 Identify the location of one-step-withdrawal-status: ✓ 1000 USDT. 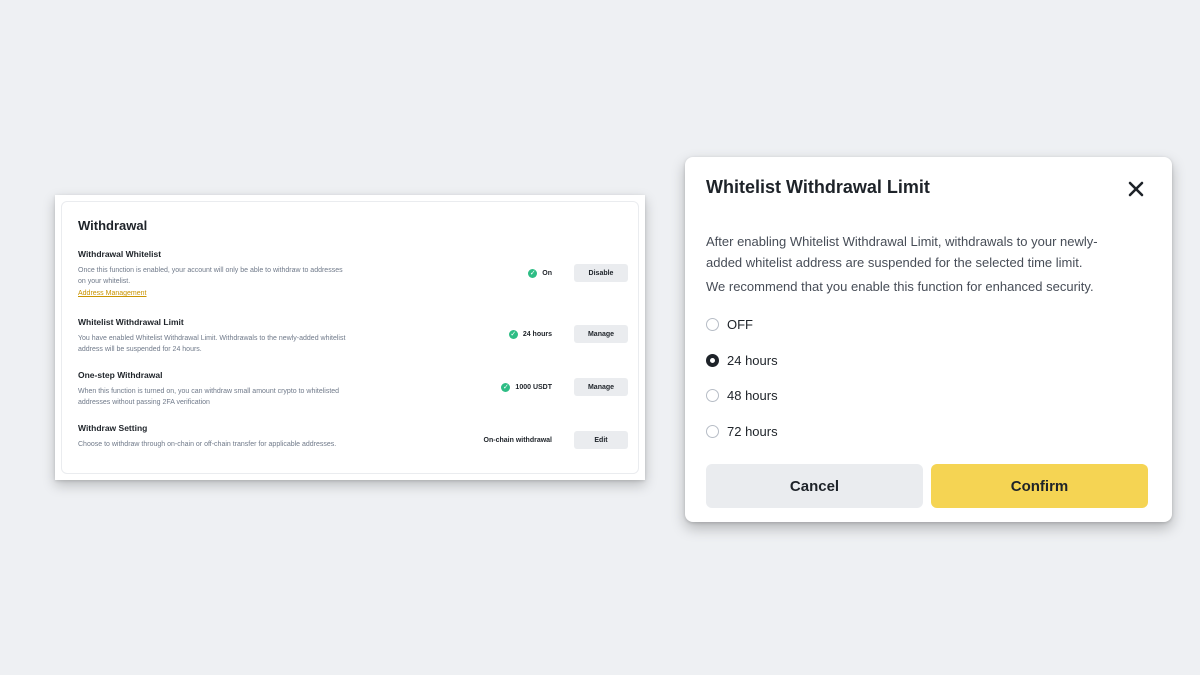
(526, 387).